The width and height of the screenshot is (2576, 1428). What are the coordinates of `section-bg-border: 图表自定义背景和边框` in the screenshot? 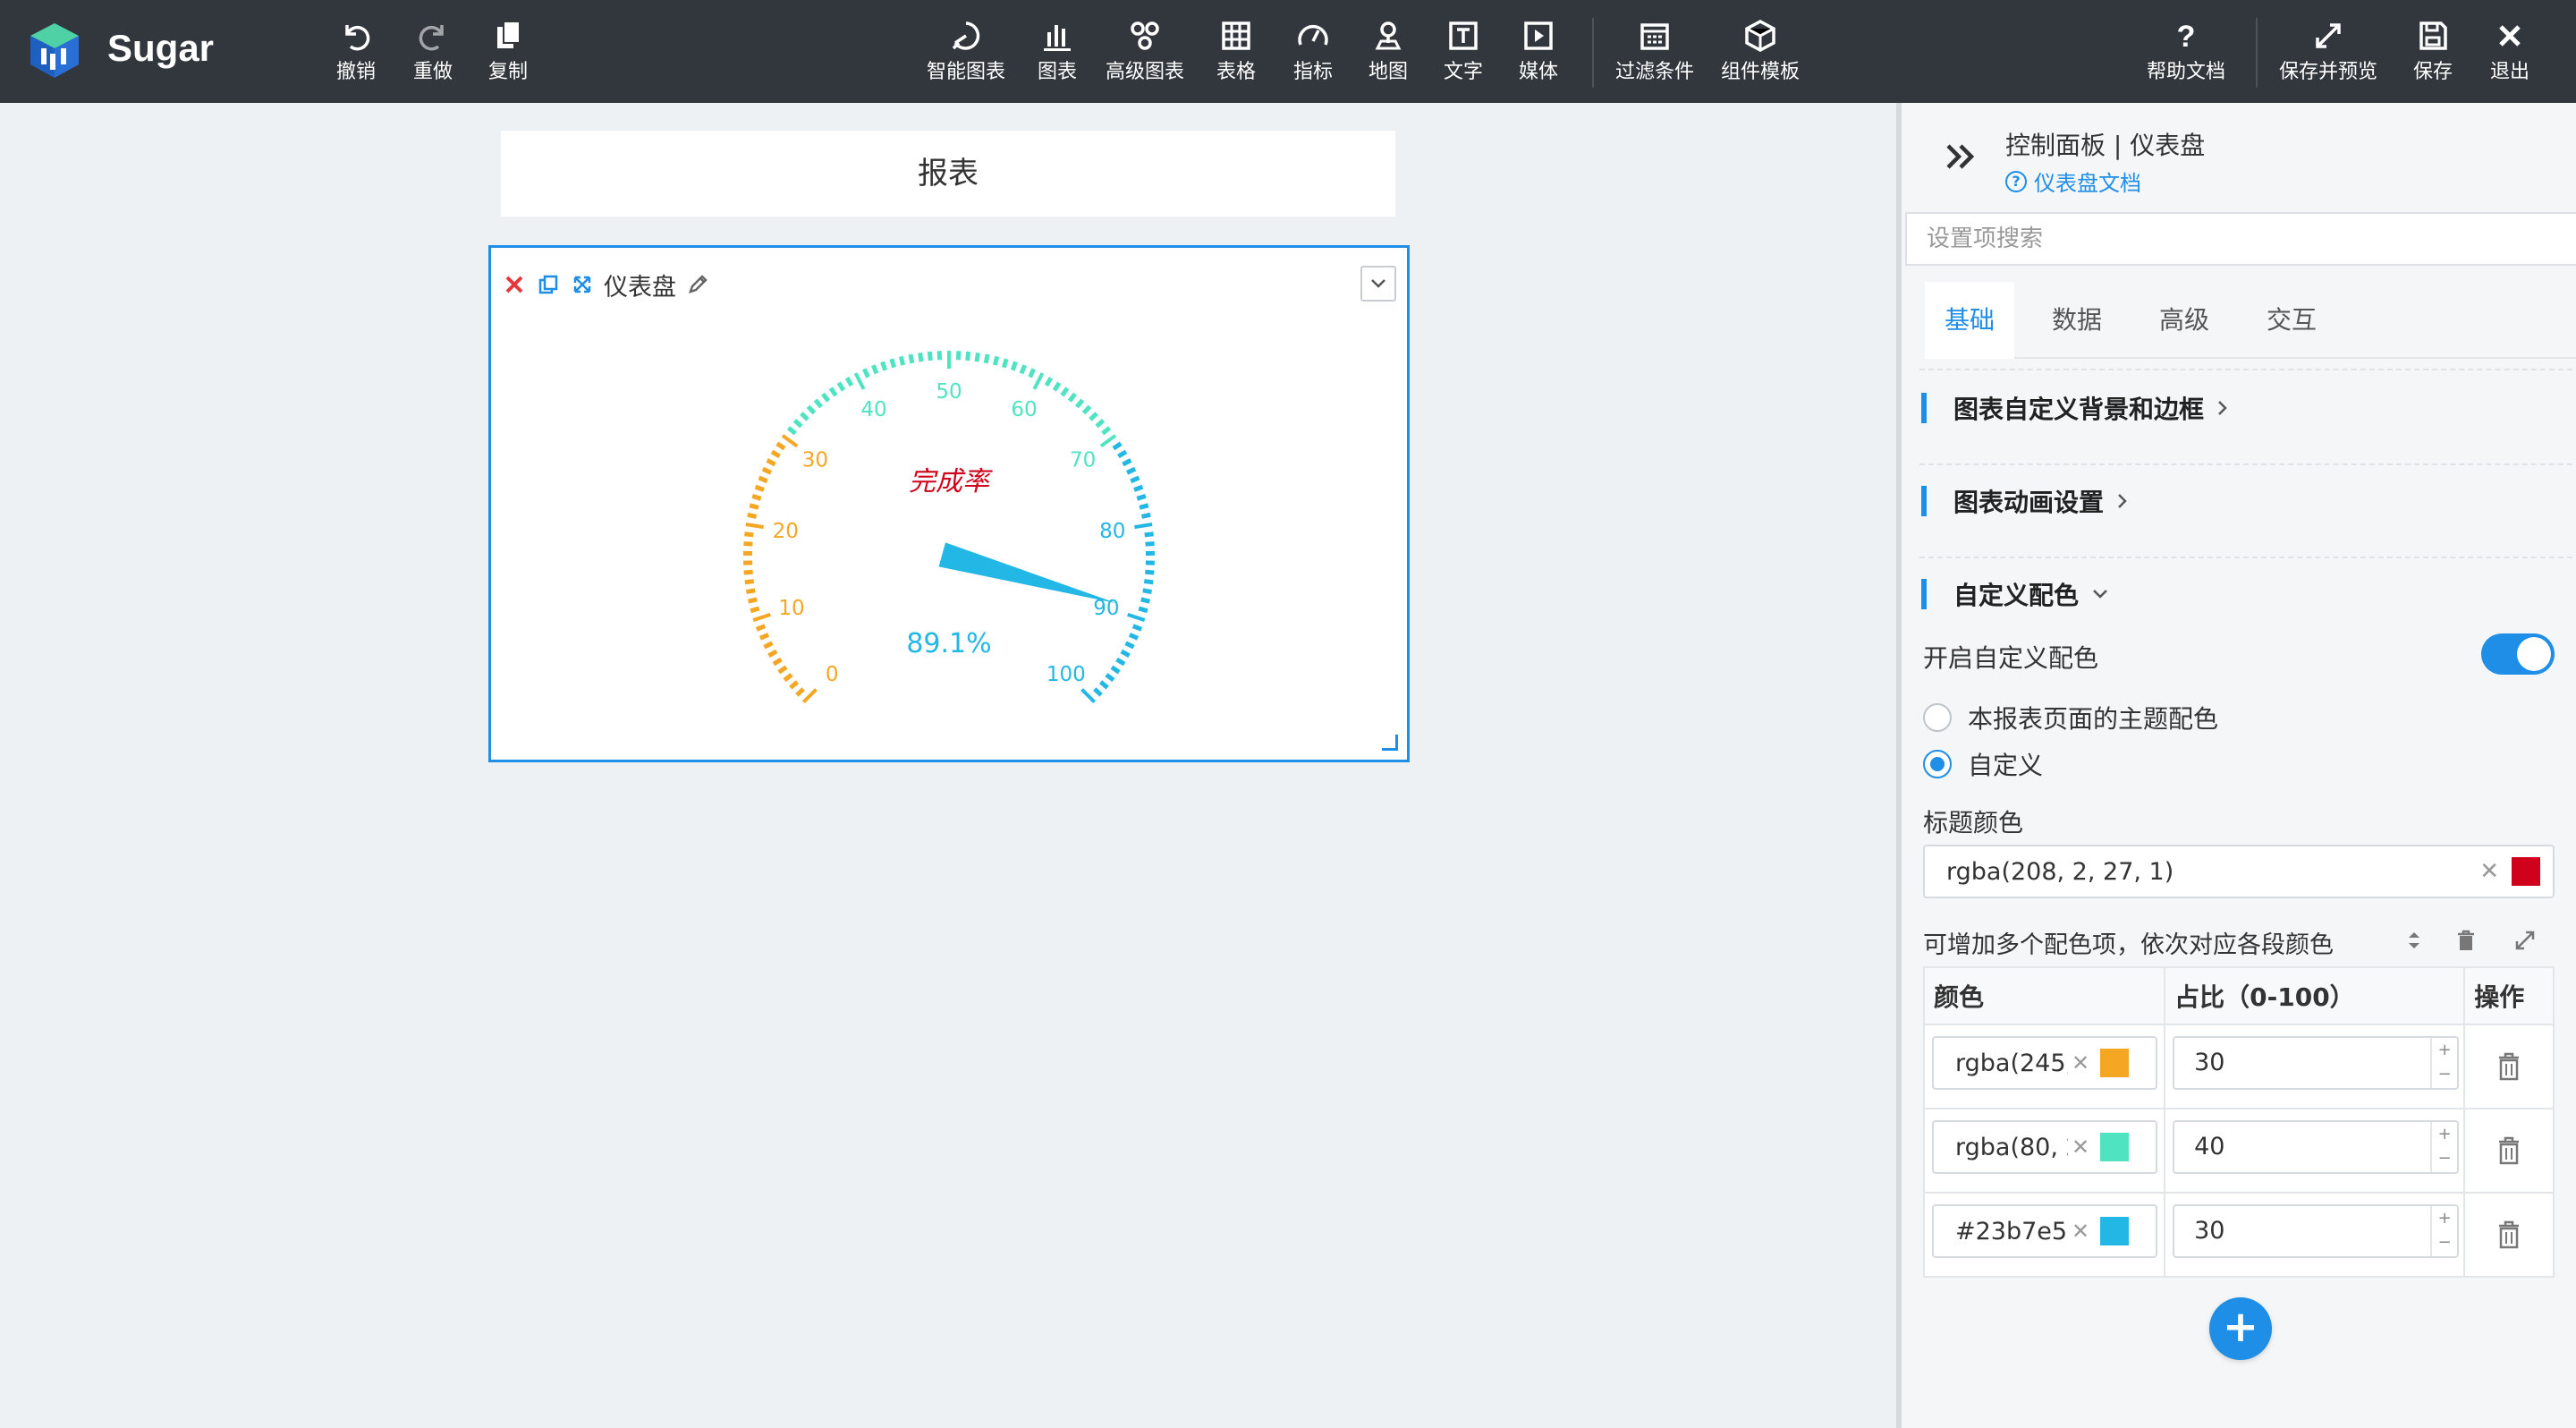 It's located at (2075, 408).